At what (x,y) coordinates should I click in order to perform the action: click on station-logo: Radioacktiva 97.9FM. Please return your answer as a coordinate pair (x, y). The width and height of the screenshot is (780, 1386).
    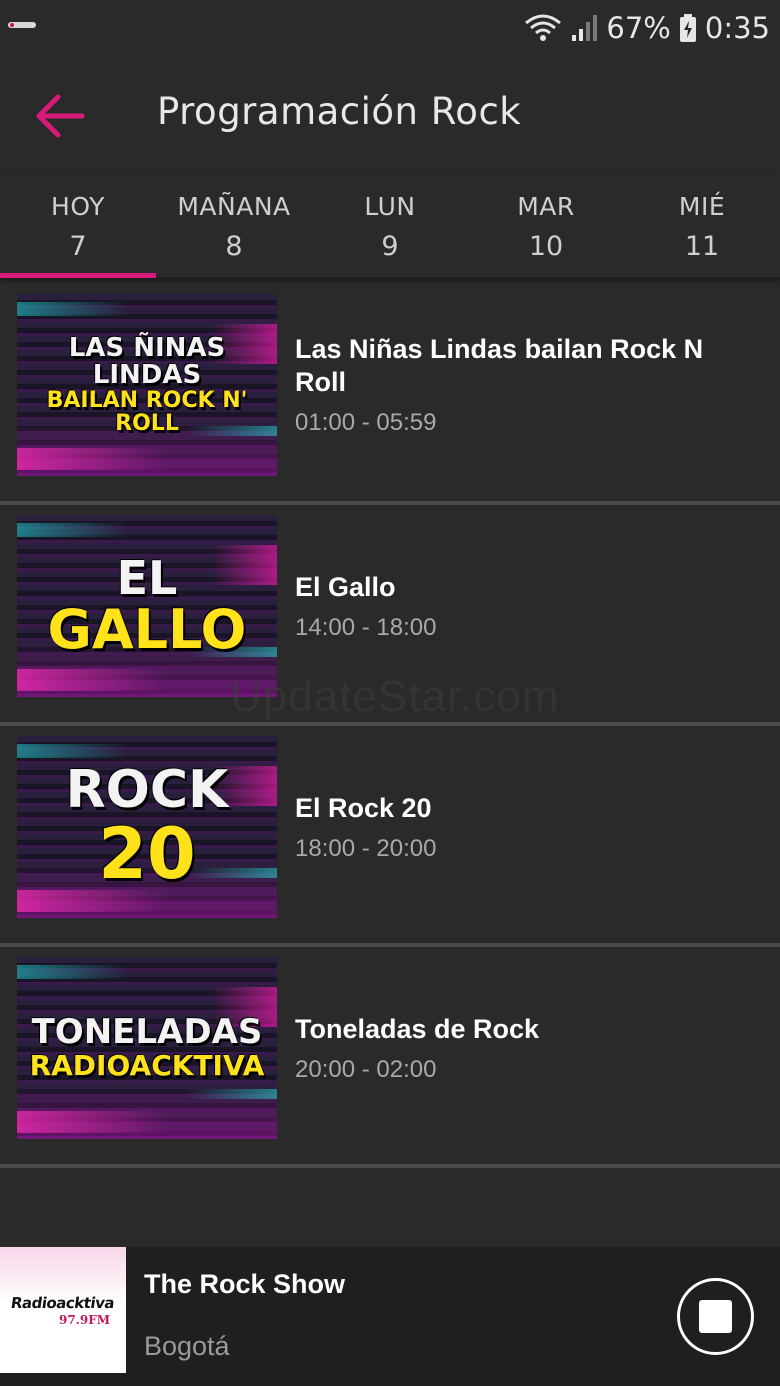
    Looking at the image, I should click on (63, 1310).